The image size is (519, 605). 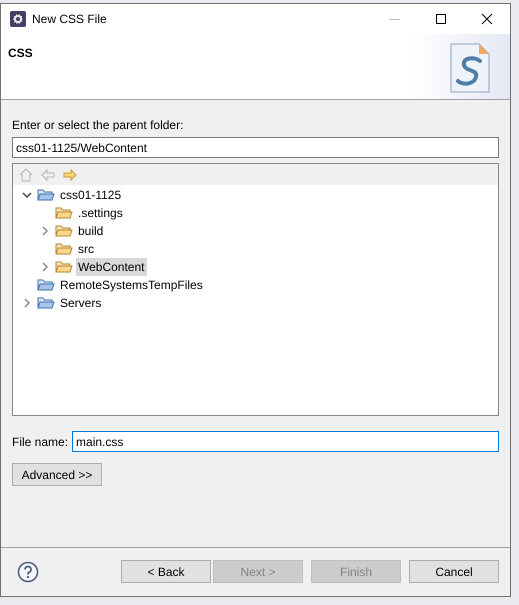 What do you see at coordinates (166, 571) in the screenshot?
I see `dialog-button: < Back` at bounding box center [166, 571].